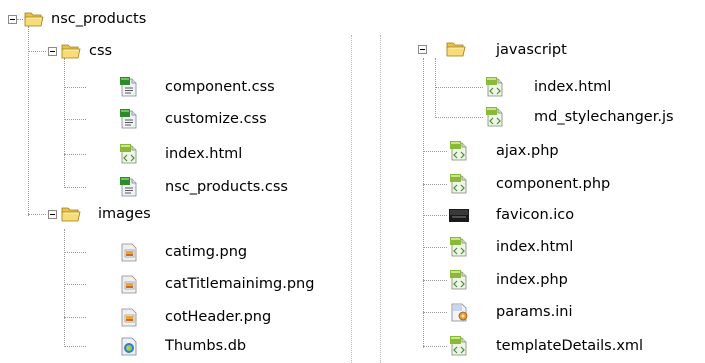 This screenshot has width=705, height=363. I want to click on tree-item-index-html-root: index.html, so click(534, 247).